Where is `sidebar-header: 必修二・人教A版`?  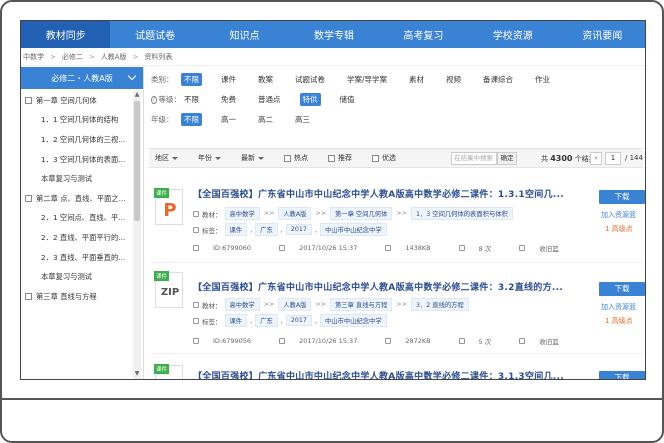
sidebar-header: 必修二・人教A版 is located at coordinates (82, 78).